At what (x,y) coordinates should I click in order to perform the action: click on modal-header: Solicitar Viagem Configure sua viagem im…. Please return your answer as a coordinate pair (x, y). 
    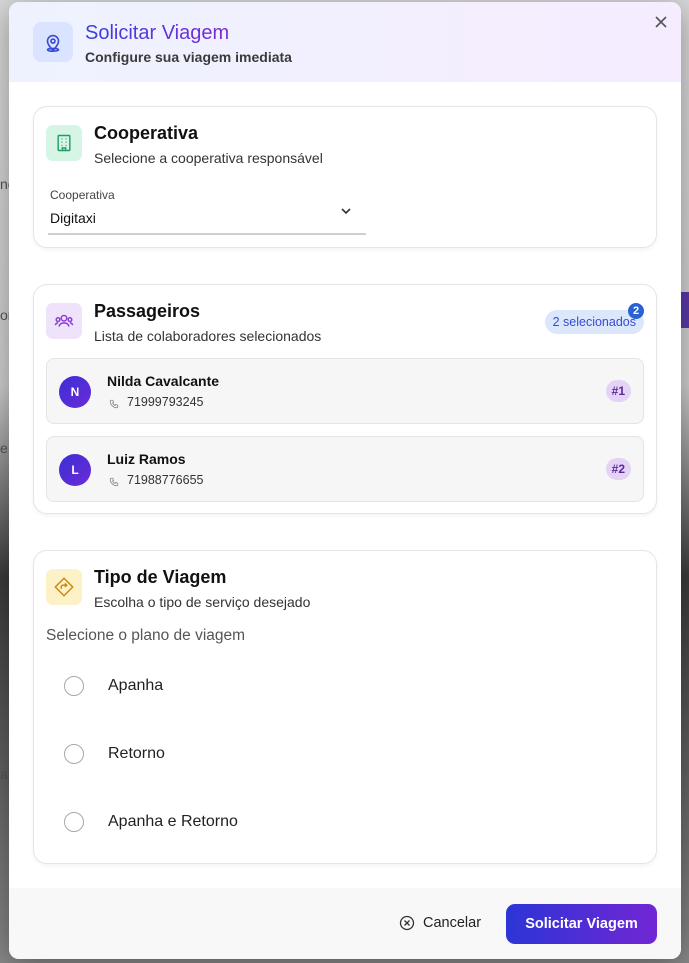
    Looking at the image, I should click on (345, 42).